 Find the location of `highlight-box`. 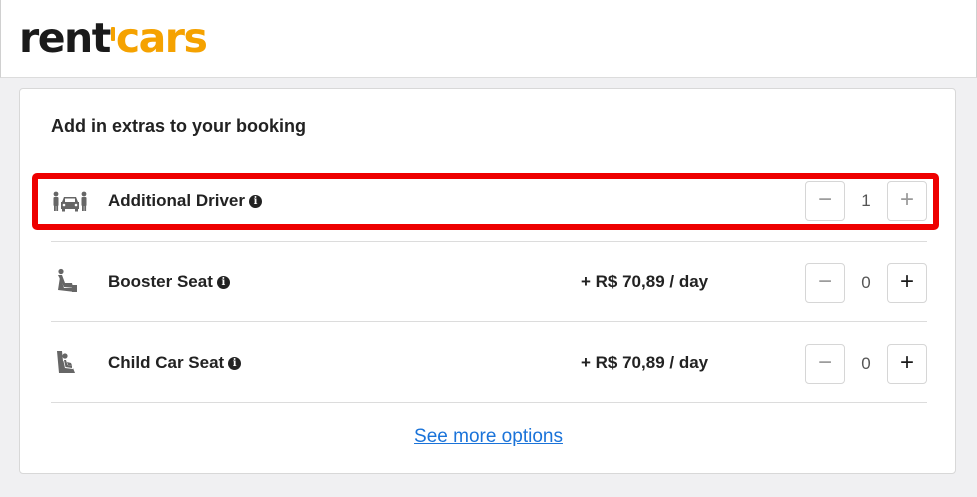

highlight-box is located at coordinates (485, 201).